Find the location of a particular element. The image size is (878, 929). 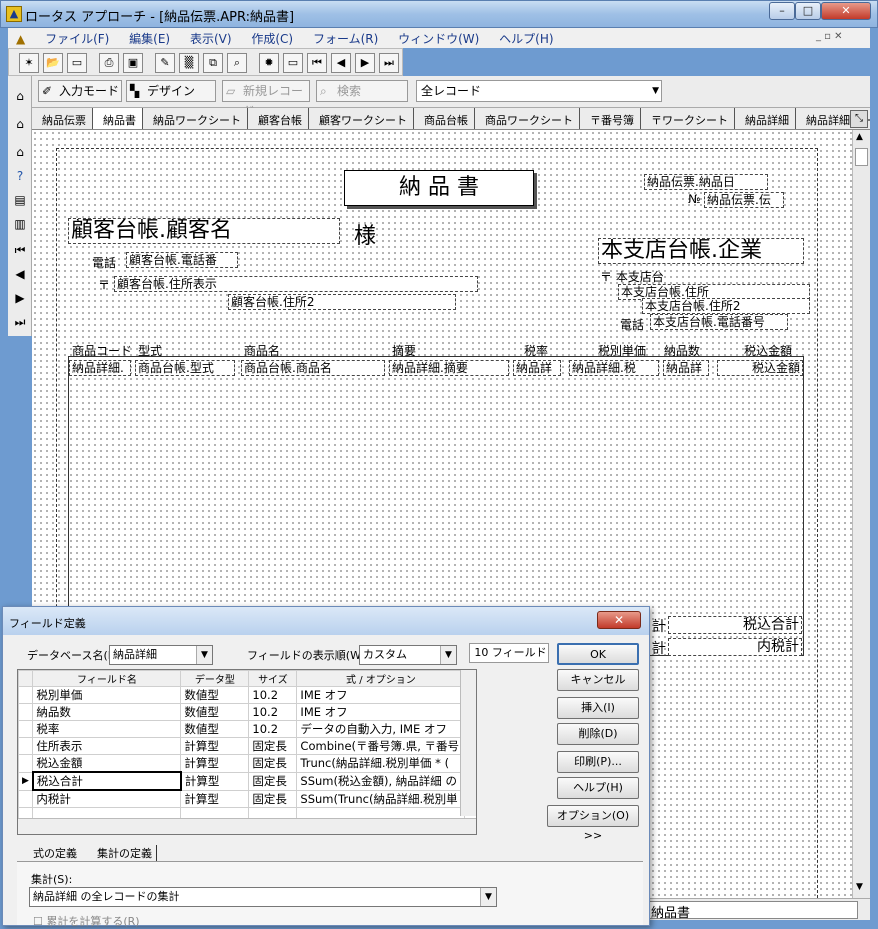

row-field-quantity: 納品詳 is located at coordinates (686, 368).